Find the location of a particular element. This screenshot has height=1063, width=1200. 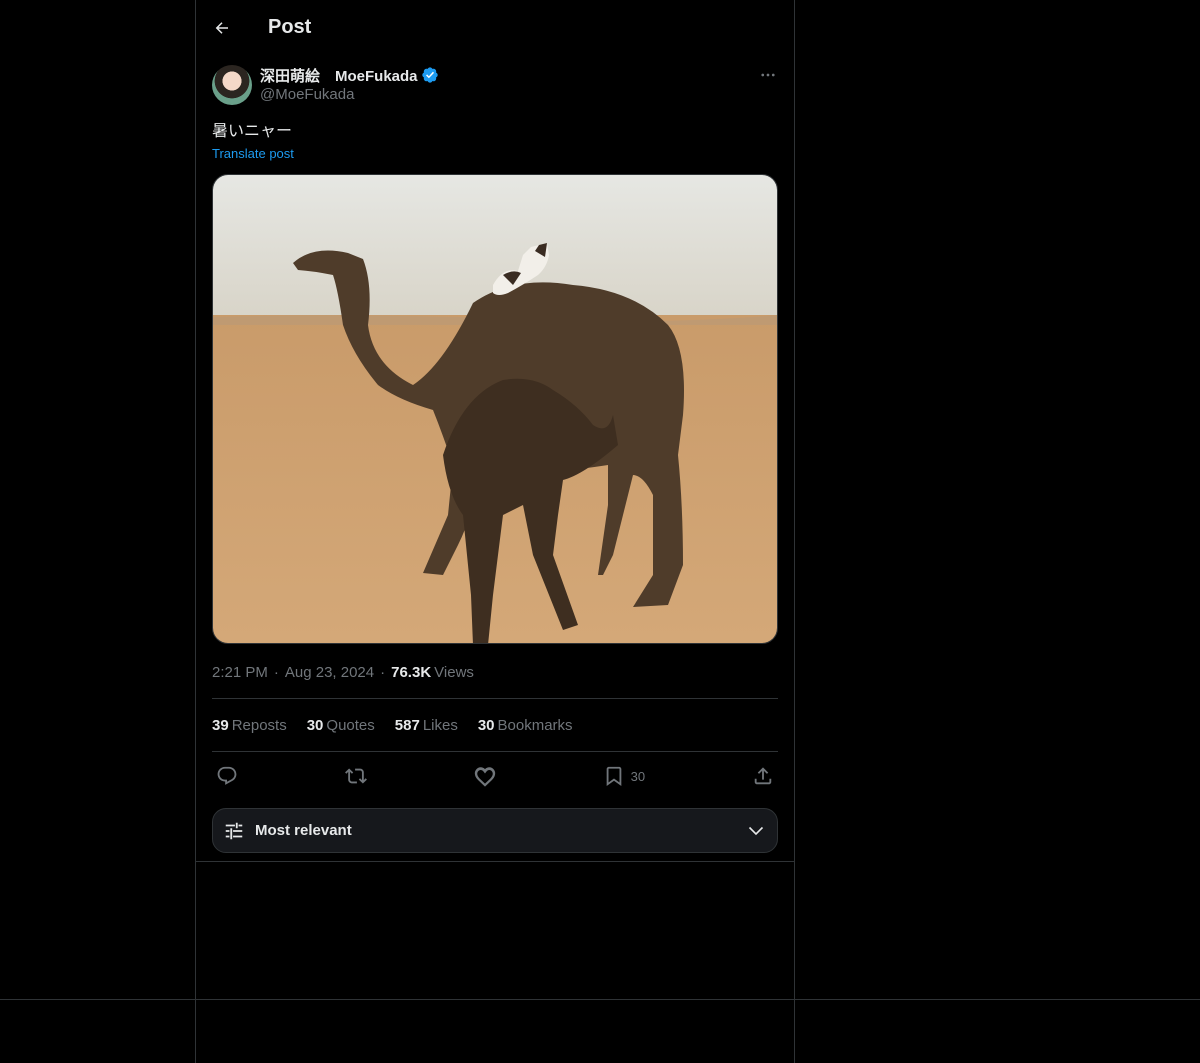

chevron-down-icon is located at coordinates (756, 831).